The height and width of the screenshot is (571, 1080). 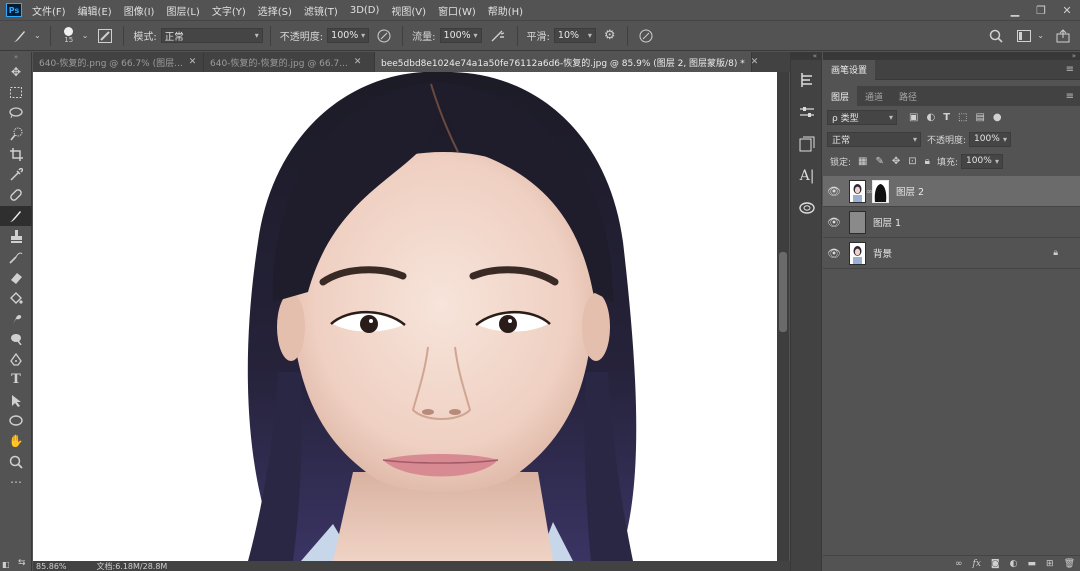 What do you see at coordinates (1067, 10) in the screenshot?
I see `close-button: ✕` at bounding box center [1067, 10].